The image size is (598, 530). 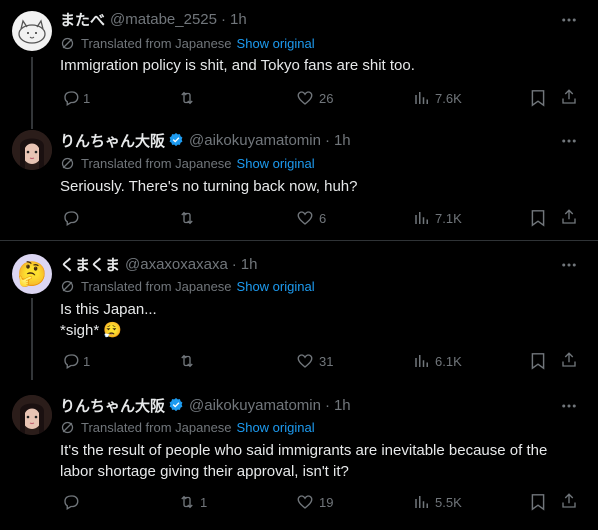 What do you see at coordinates (113, 330) in the screenshot?
I see `exhale-emoji: 😮‍💨` at bounding box center [113, 330].